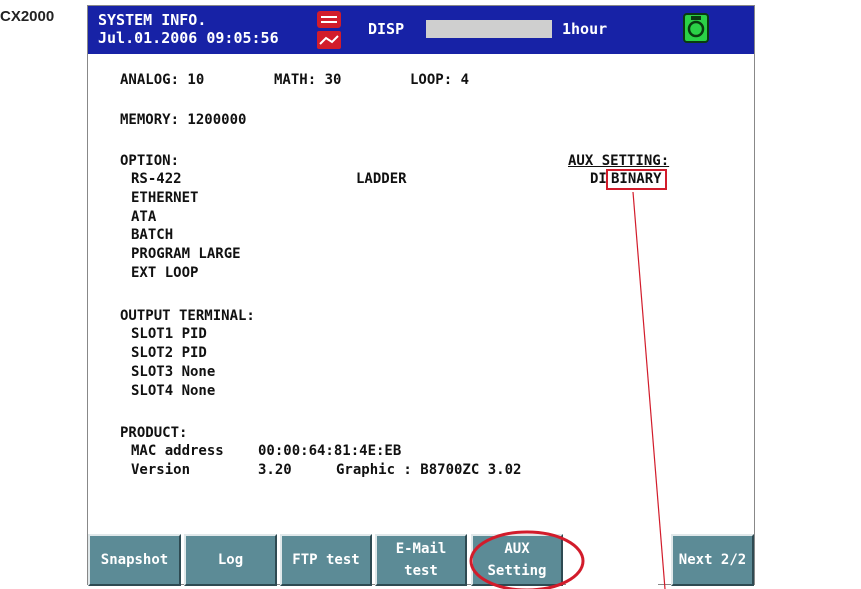 Image resolution: width=861 pixels, height=589 pixels. I want to click on aux-setting-highlight-ellipse, so click(527, 559).